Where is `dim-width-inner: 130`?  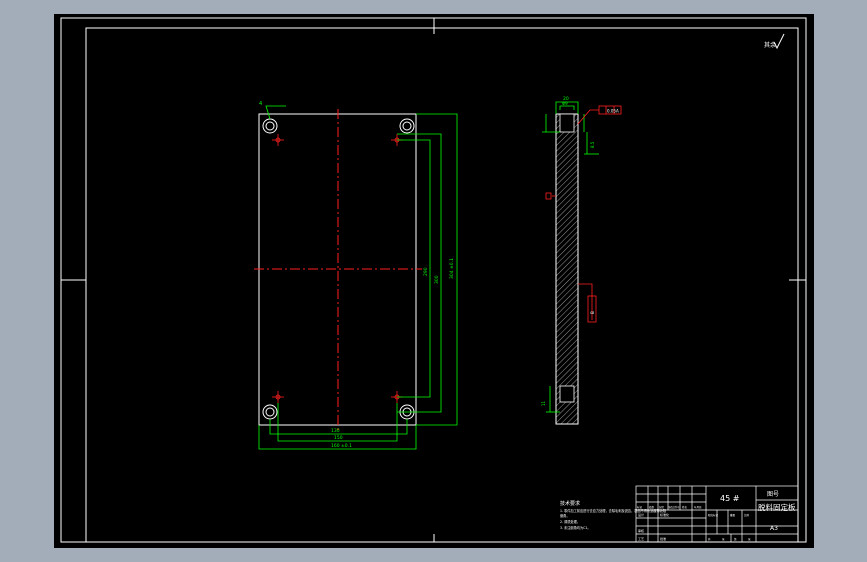 dim-width-inner: 130 is located at coordinates (335, 431).